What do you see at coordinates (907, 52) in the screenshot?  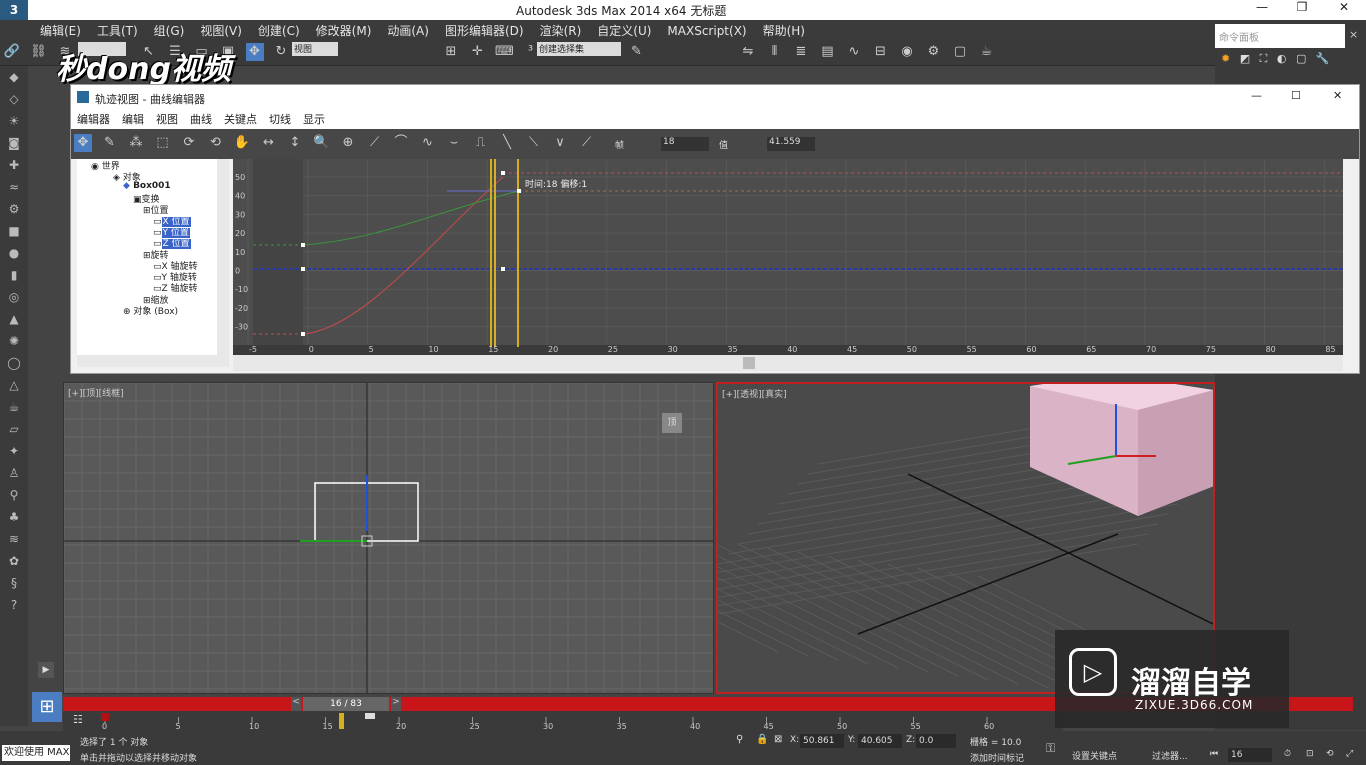 I see `material-editor-icon: ◉` at bounding box center [907, 52].